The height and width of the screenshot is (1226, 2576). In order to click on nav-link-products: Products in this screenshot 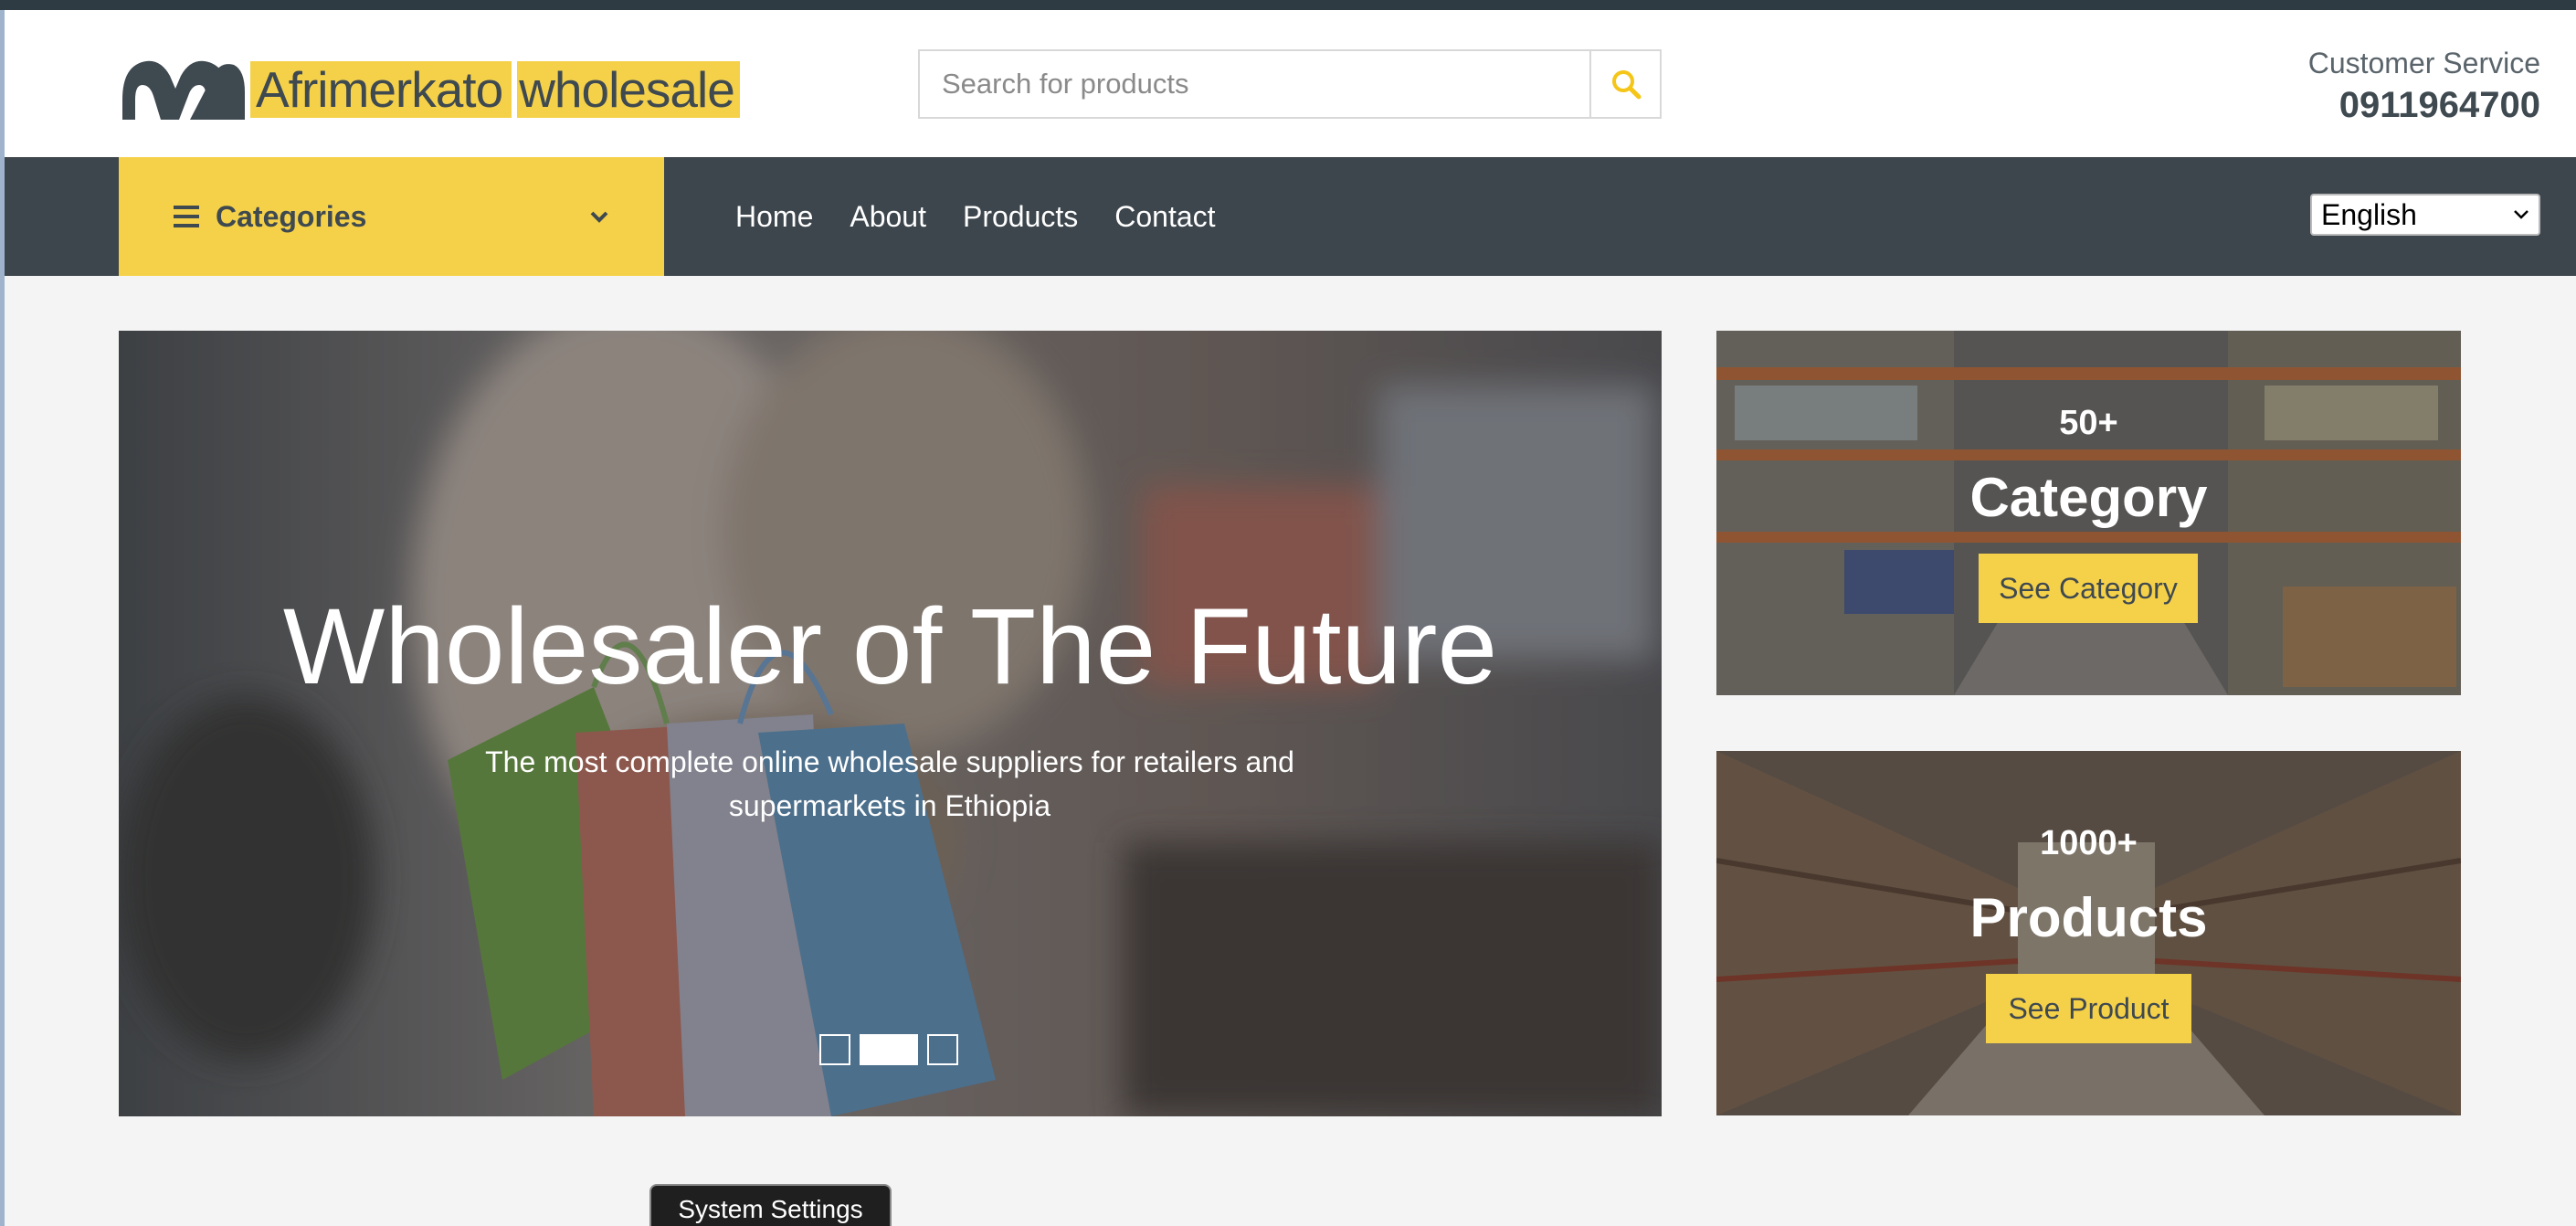, I will do `click(1020, 217)`.